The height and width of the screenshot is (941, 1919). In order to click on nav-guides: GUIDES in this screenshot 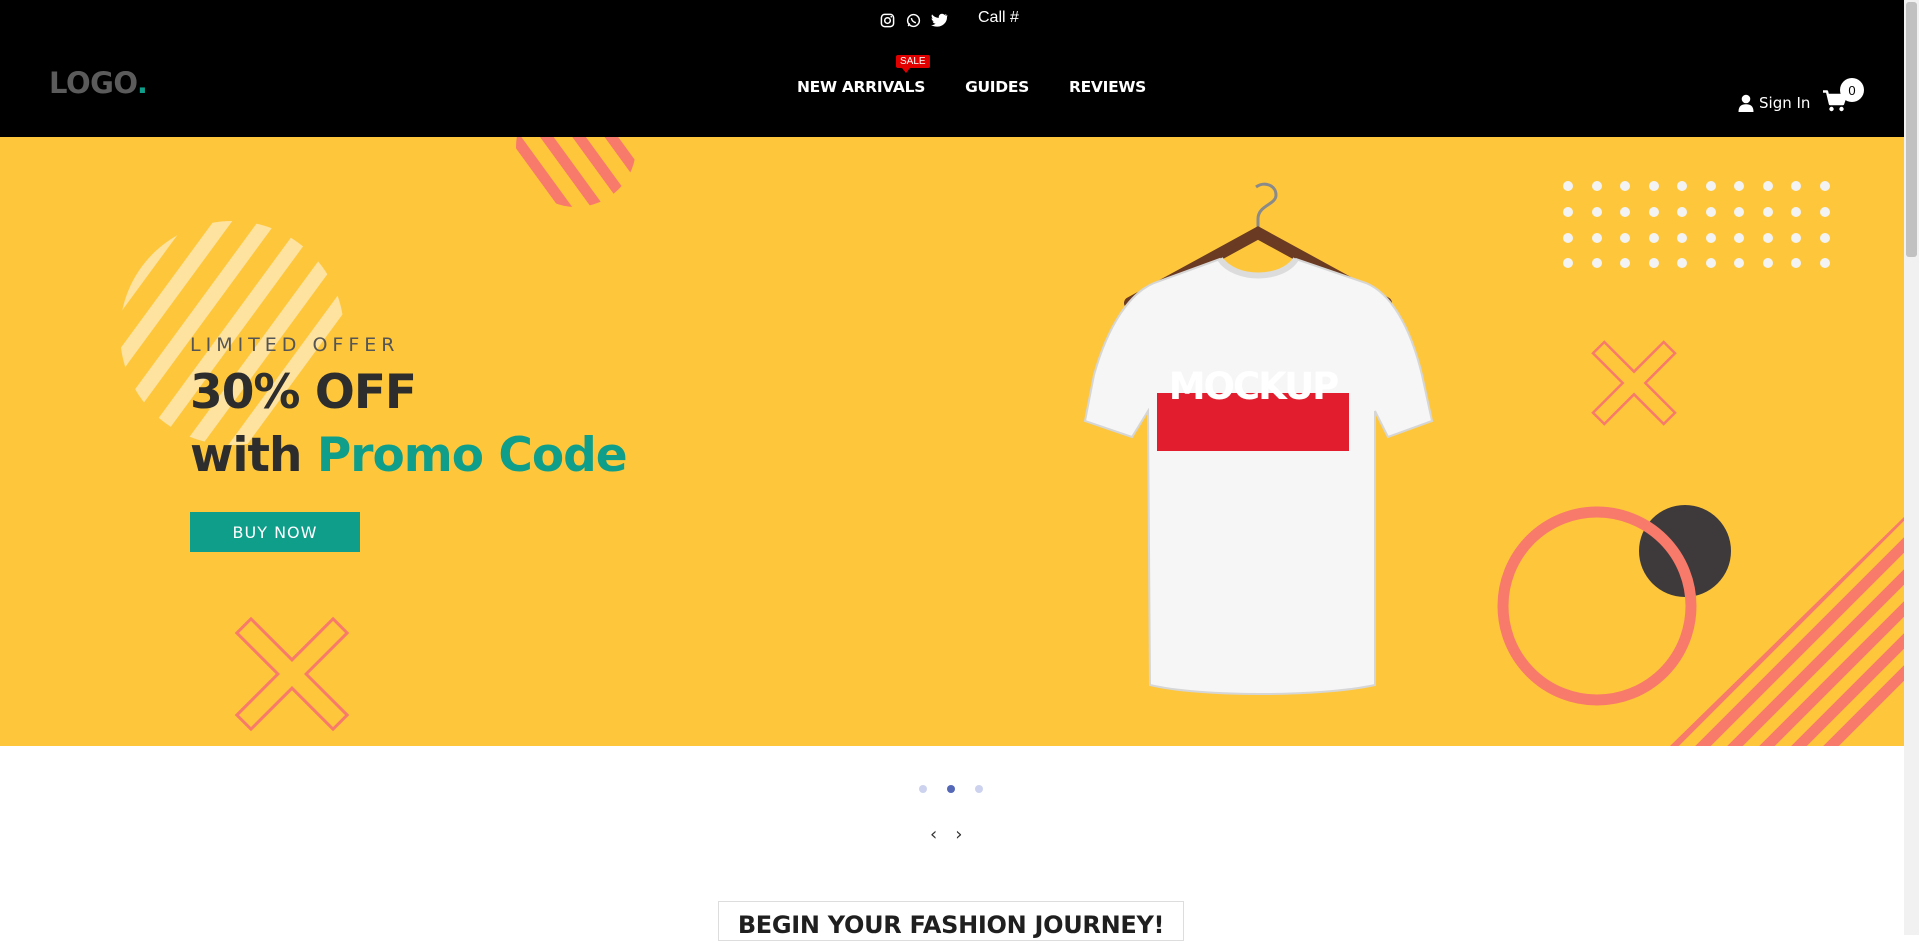, I will do `click(997, 87)`.